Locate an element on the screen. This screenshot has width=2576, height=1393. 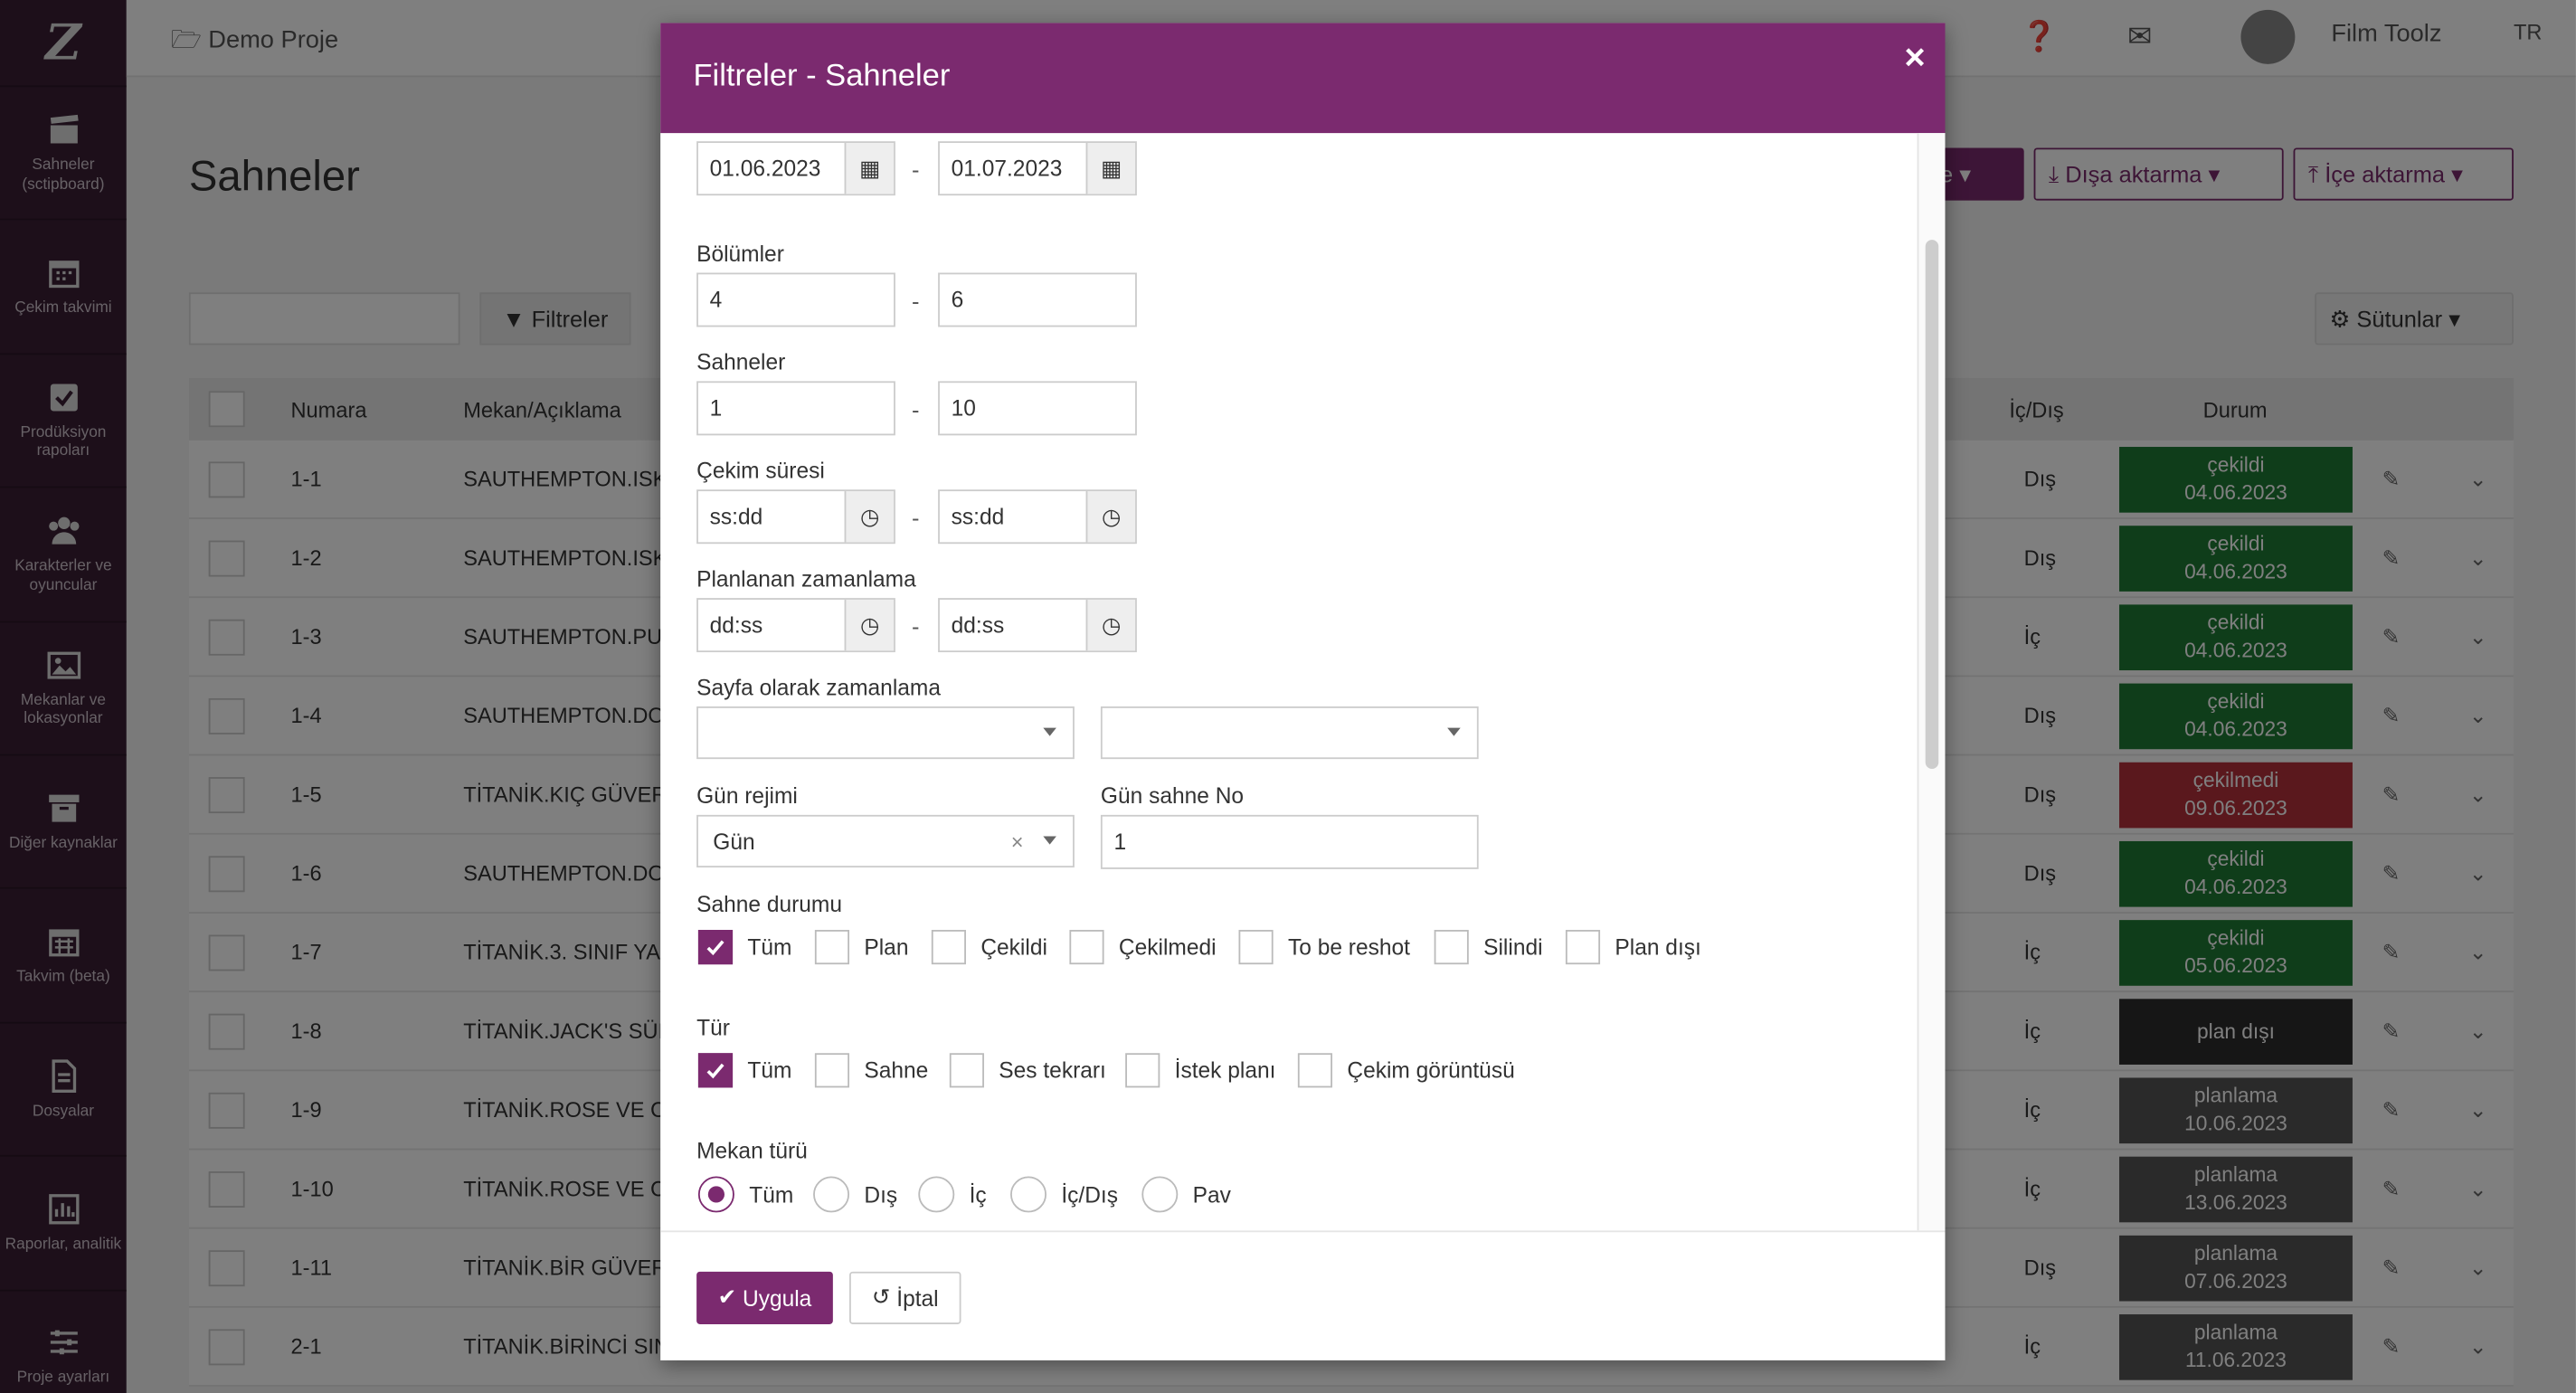
modal-title: Filtreler - Sahneler is located at coordinates (822, 76).